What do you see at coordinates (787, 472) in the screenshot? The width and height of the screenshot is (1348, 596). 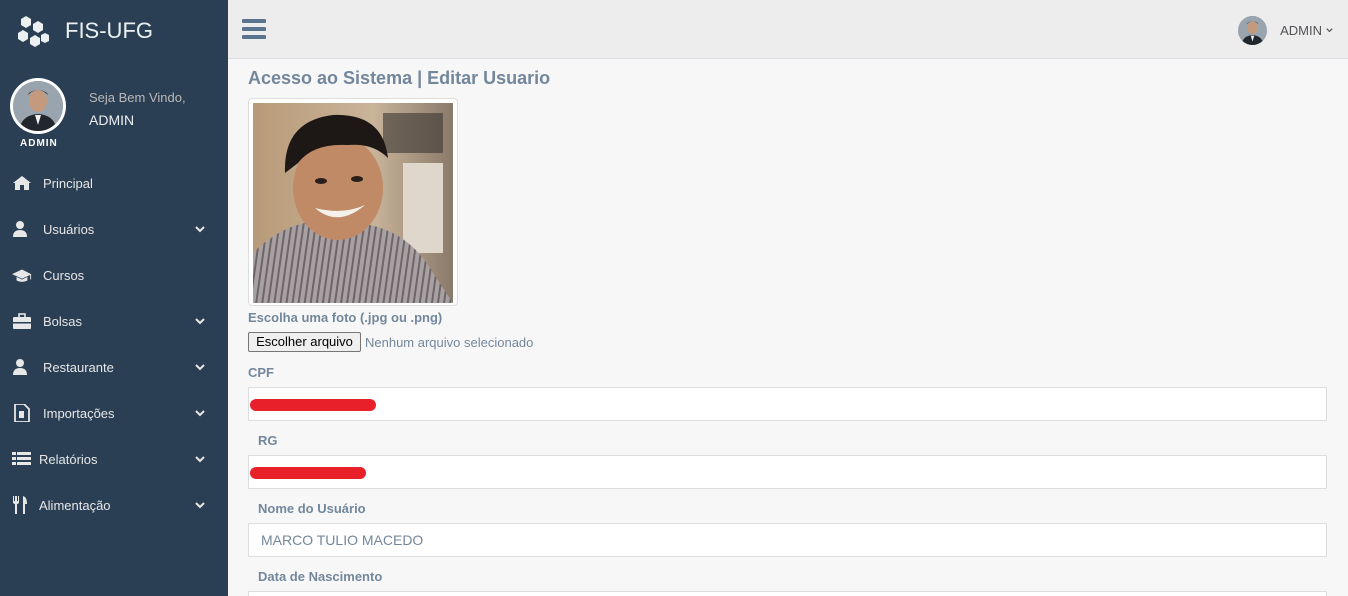 I see `rg-field` at bounding box center [787, 472].